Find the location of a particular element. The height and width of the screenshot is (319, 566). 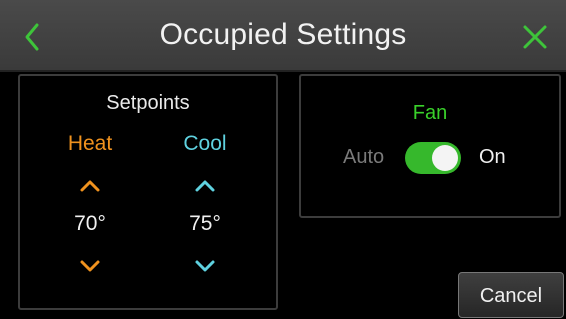

fan-auto-label: Auto is located at coordinates (364, 157).